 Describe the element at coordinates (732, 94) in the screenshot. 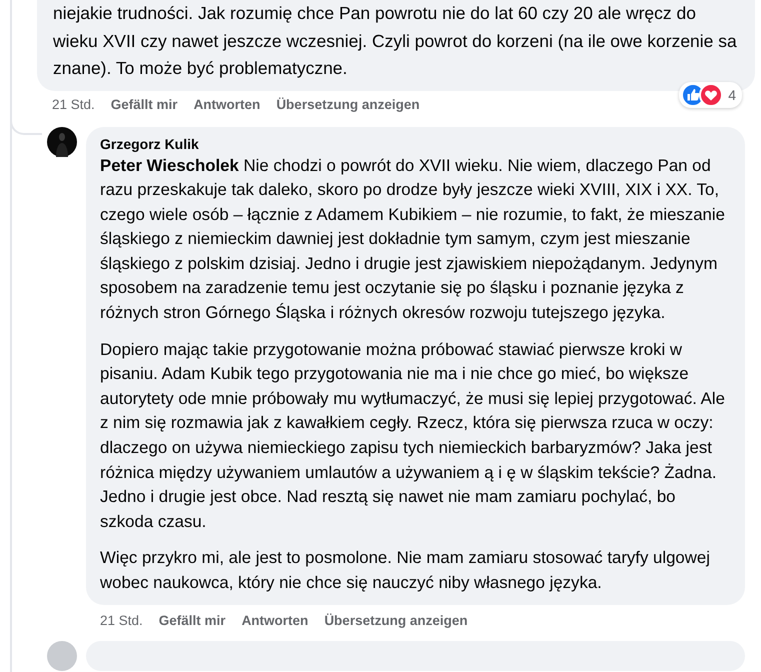

I see `reaction-count: 4` at that location.